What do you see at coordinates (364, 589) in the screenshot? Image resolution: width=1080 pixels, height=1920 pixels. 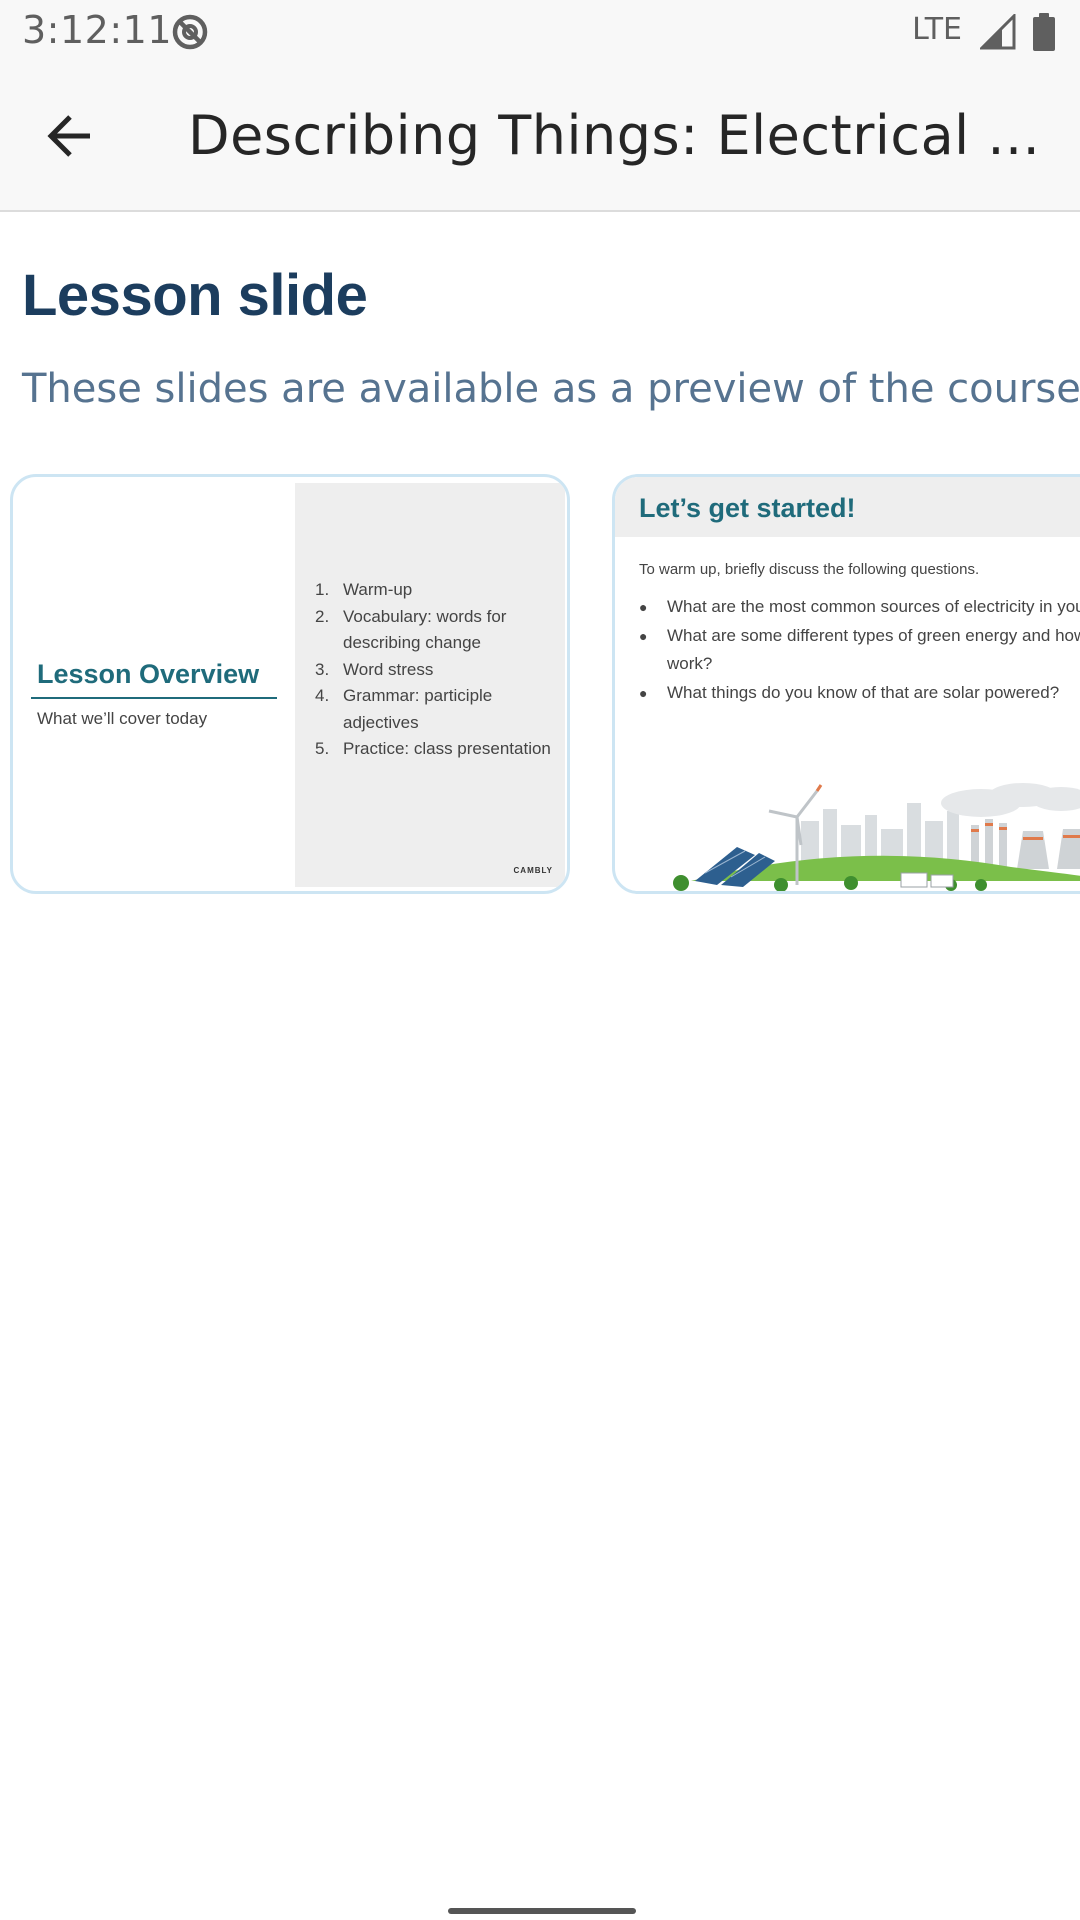 I see `list-item: 1. Warm-up` at bounding box center [364, 589].